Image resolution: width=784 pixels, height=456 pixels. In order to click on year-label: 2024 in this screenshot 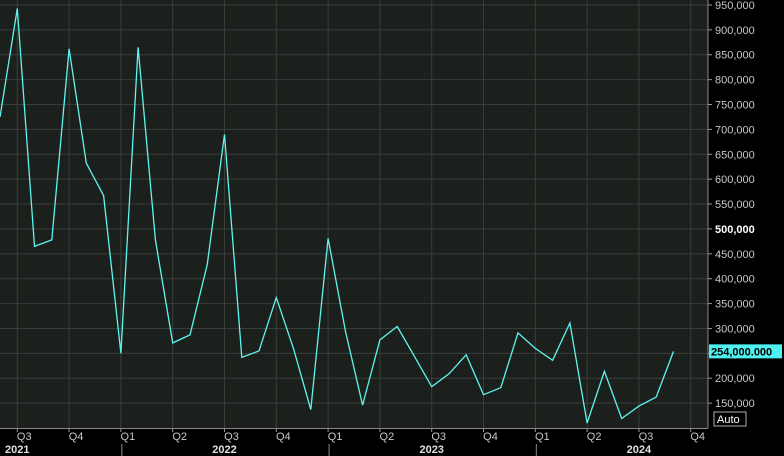, I will do `click(639, 450)`.